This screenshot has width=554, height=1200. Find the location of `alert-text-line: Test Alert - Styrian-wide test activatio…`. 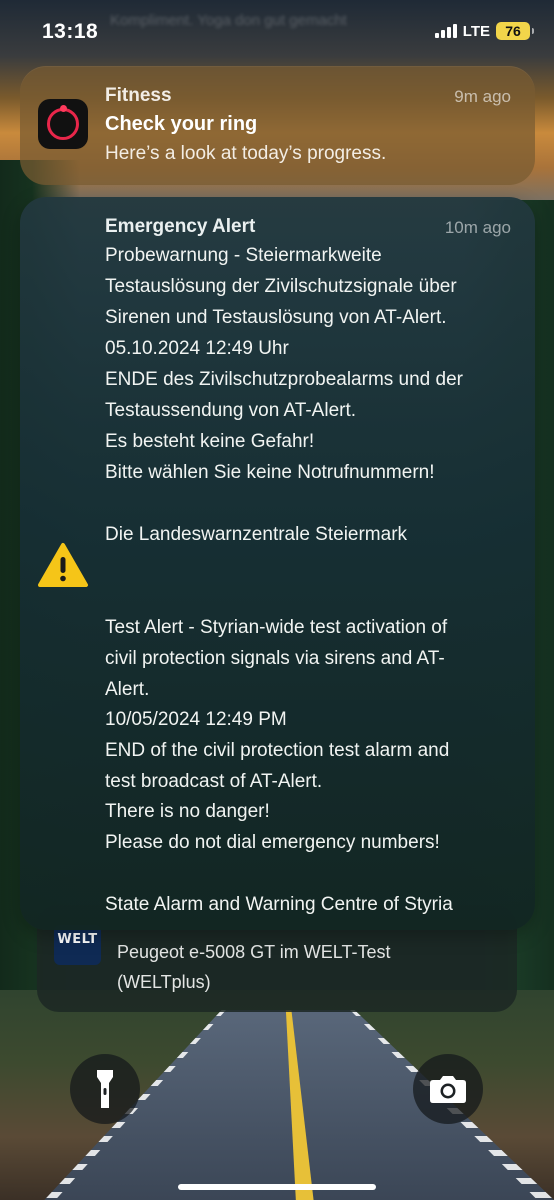

alert-text-line: Test Alert - Styrian-wide test activatio… is located at coordinates (276, 627).